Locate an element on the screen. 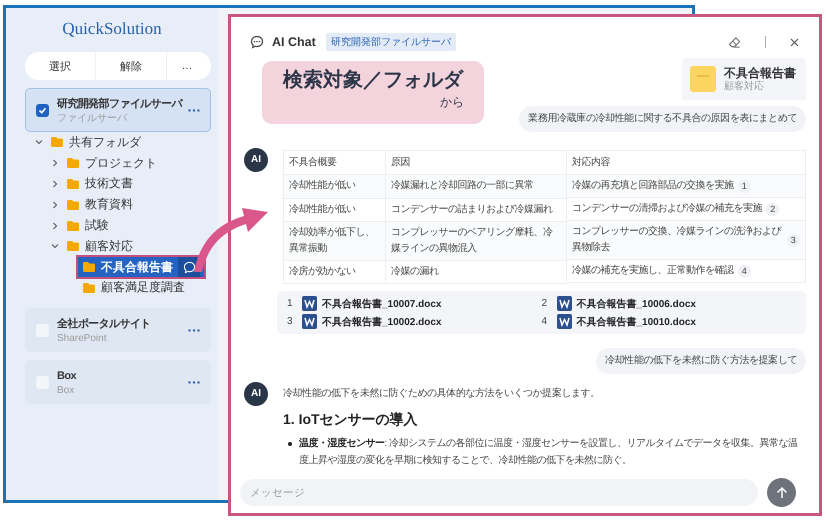 The width and height of the screenshot is (826, 520). tree-label: 技術文書 is located at coordinates (109, 183).